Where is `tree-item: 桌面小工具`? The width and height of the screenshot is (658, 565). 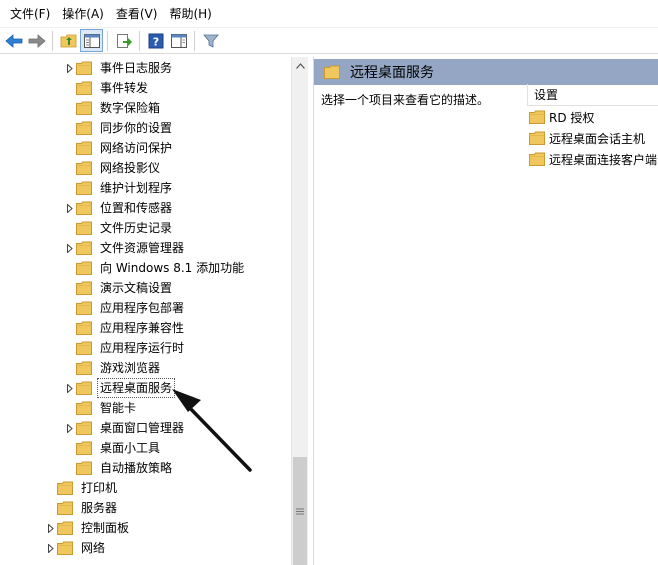 tree-item: 桌面小工具 is located at coordinates (113, 448).